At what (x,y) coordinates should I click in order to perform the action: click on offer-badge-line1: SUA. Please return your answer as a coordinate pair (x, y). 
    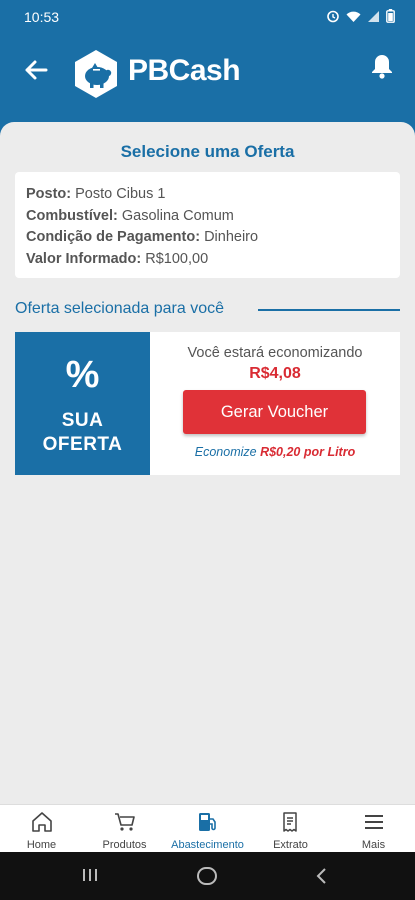
    Looking at the image, I should click on (82, 420).